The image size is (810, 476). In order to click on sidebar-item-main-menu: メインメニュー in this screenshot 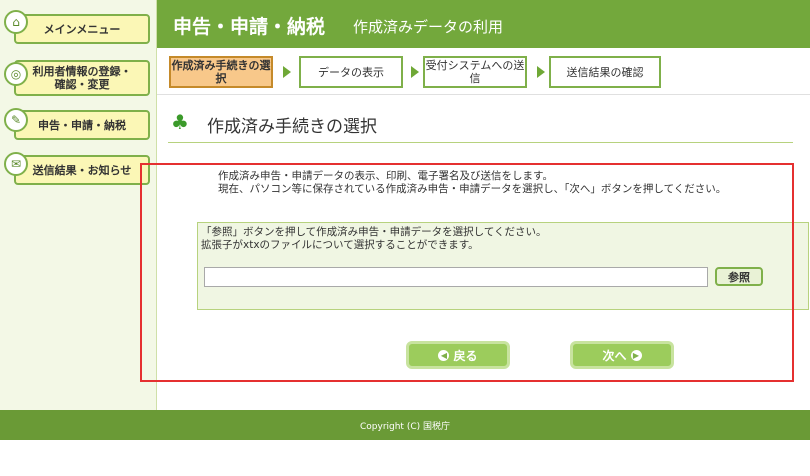, I will do `click(82, 29)`.